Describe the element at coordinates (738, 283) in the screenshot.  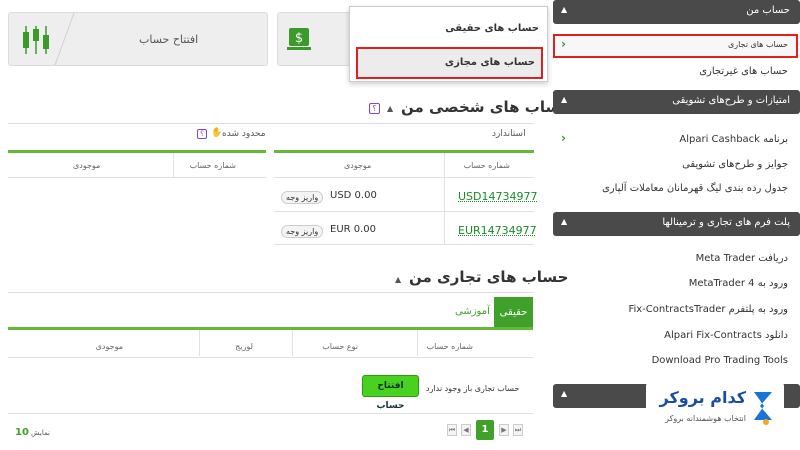
I see `sidebar-item-login-mt4: ورود به MetaTrader 4` at that location.